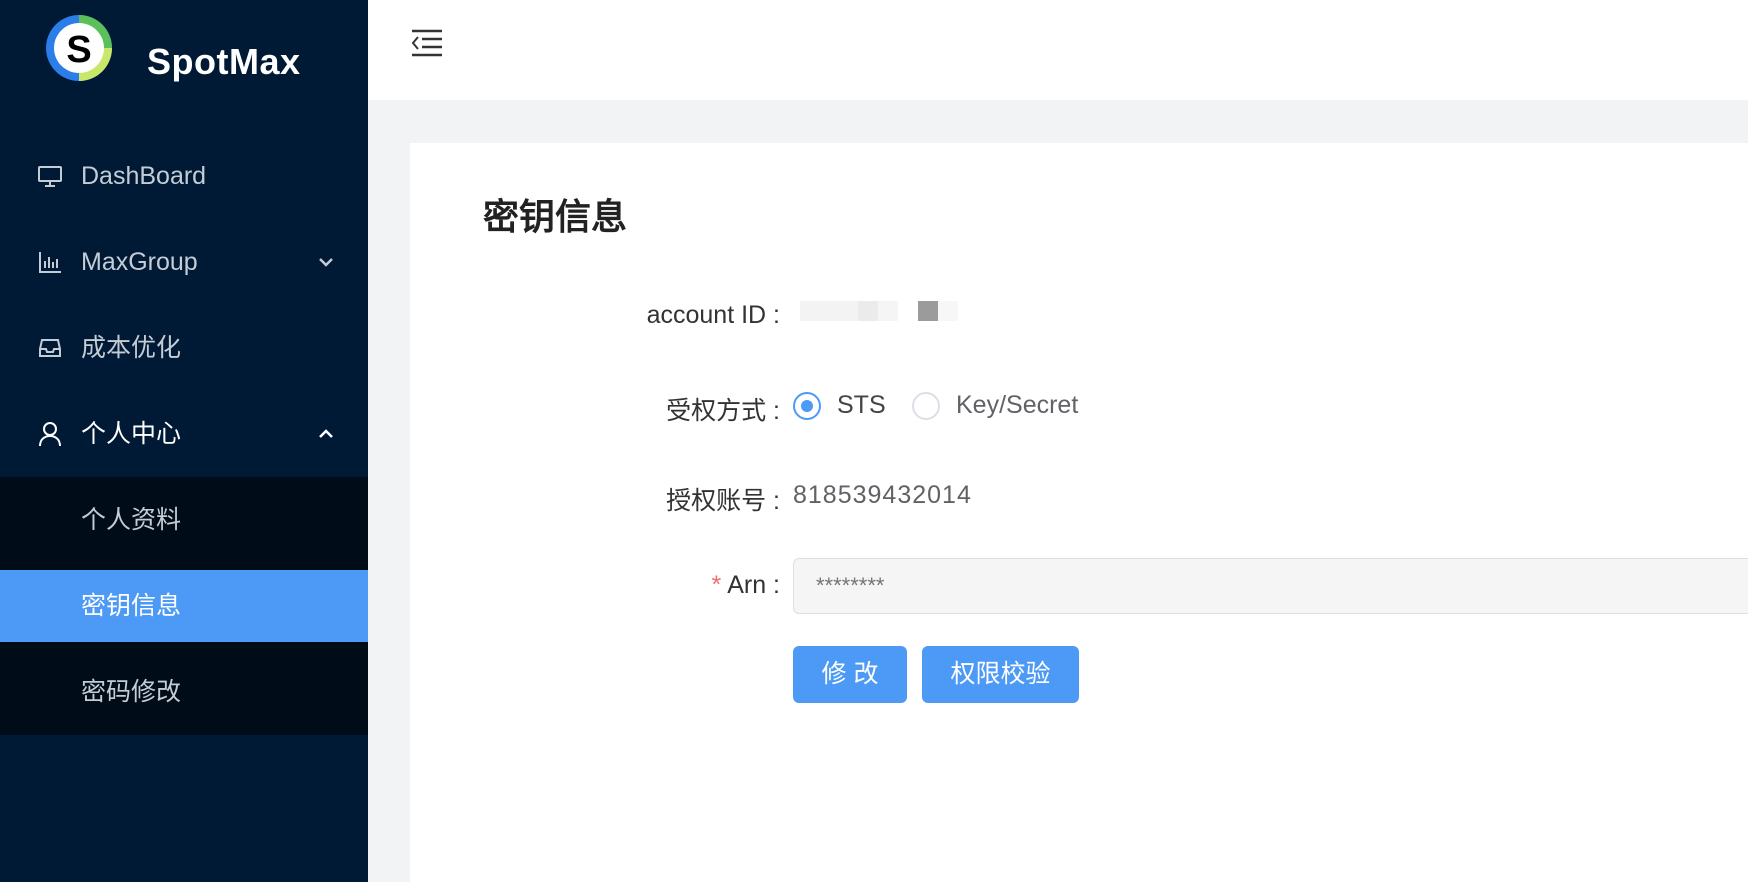 The height and width of the screenshot is (882, 1748). I want to click on radio-sts: STS, so click(839, 405).